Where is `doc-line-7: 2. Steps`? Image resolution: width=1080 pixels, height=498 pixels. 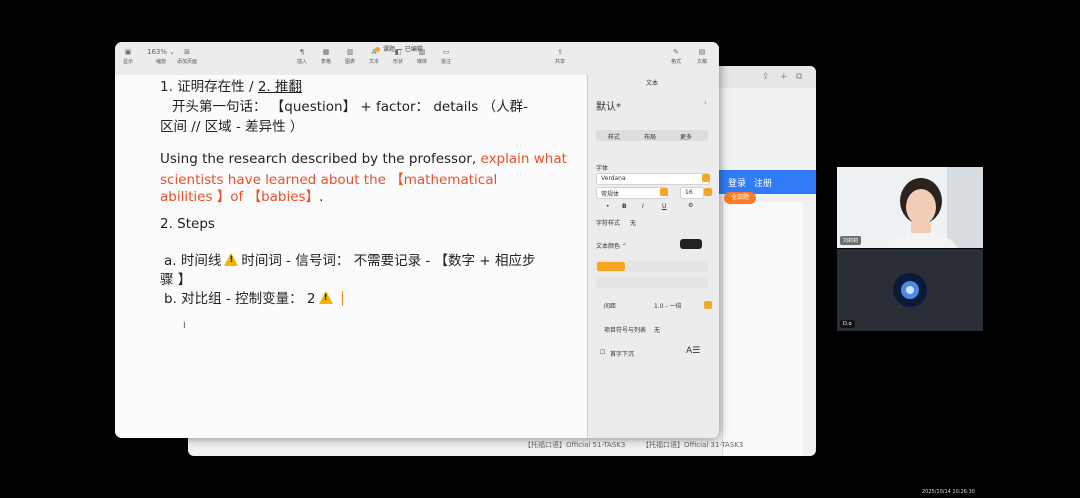 doc-line-7: 2. Steps is located at coordinates (187, 224).